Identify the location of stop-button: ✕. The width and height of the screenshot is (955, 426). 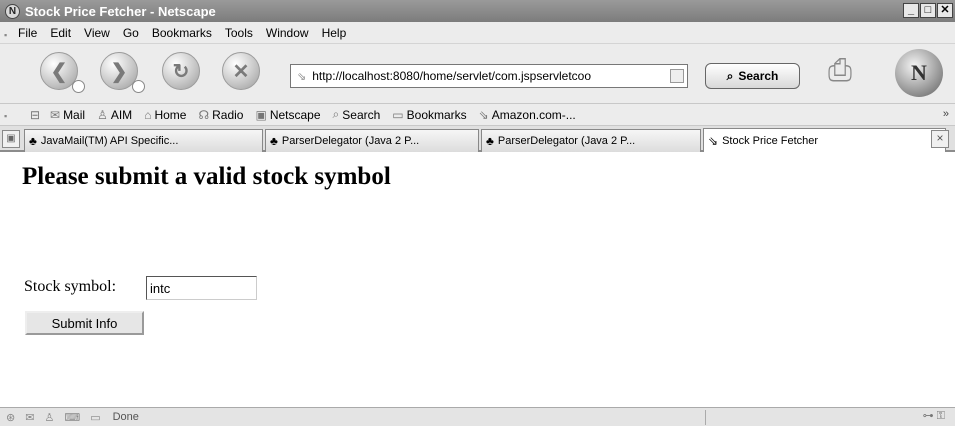
(241, 71).